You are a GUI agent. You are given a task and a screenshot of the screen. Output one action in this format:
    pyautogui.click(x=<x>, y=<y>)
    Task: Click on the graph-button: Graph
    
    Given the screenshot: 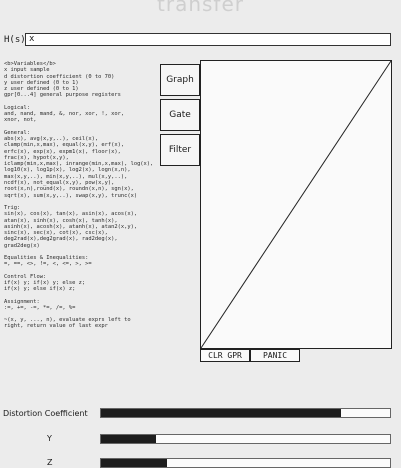 What is the action you would take?
    pyautogui.click(x=180, y=80)
    